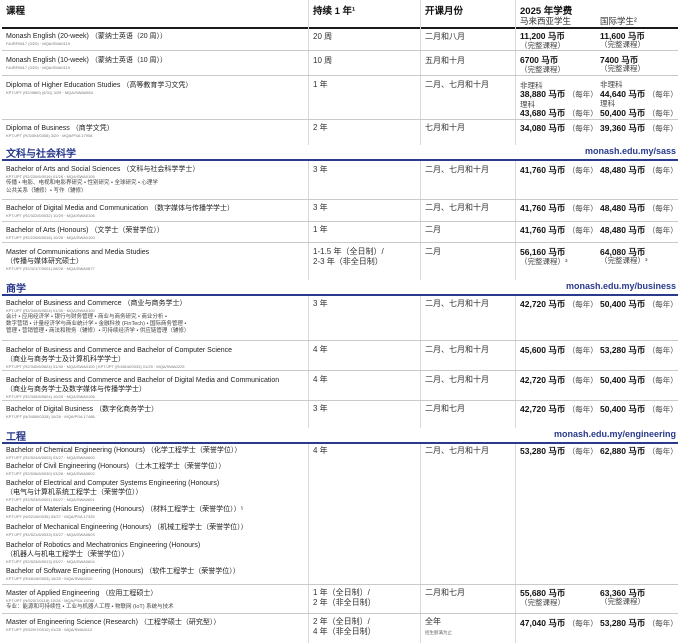 This screenshot has width=680, height=643. I want to click on fee-international-note: （完整课程）, so click(622, 68).